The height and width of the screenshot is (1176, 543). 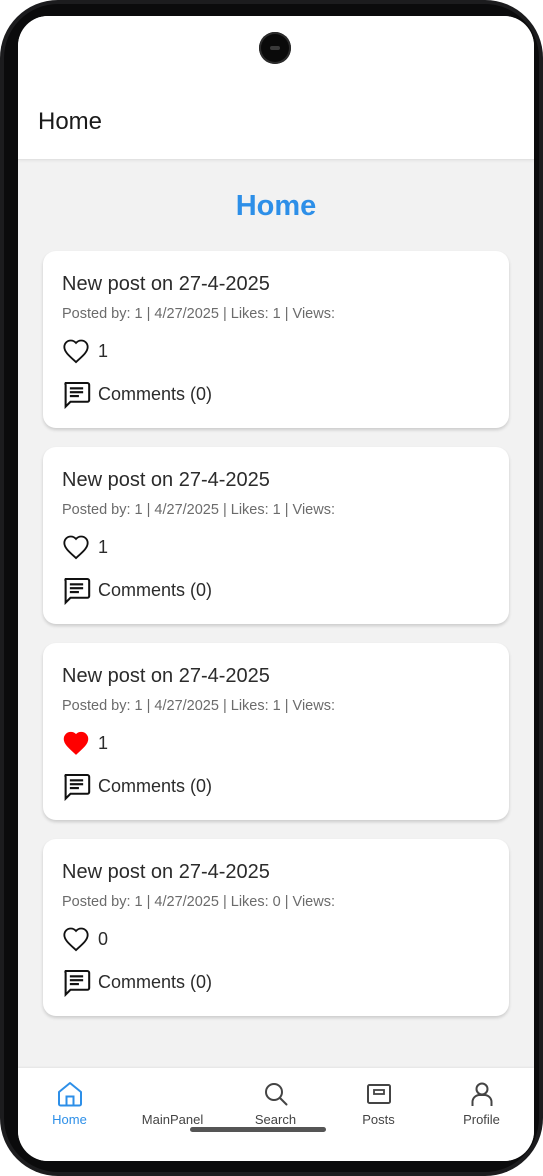 I want to click on bottom-navigation: Home MainPanel Search Posts Profile, so click(x=276, y=1114).